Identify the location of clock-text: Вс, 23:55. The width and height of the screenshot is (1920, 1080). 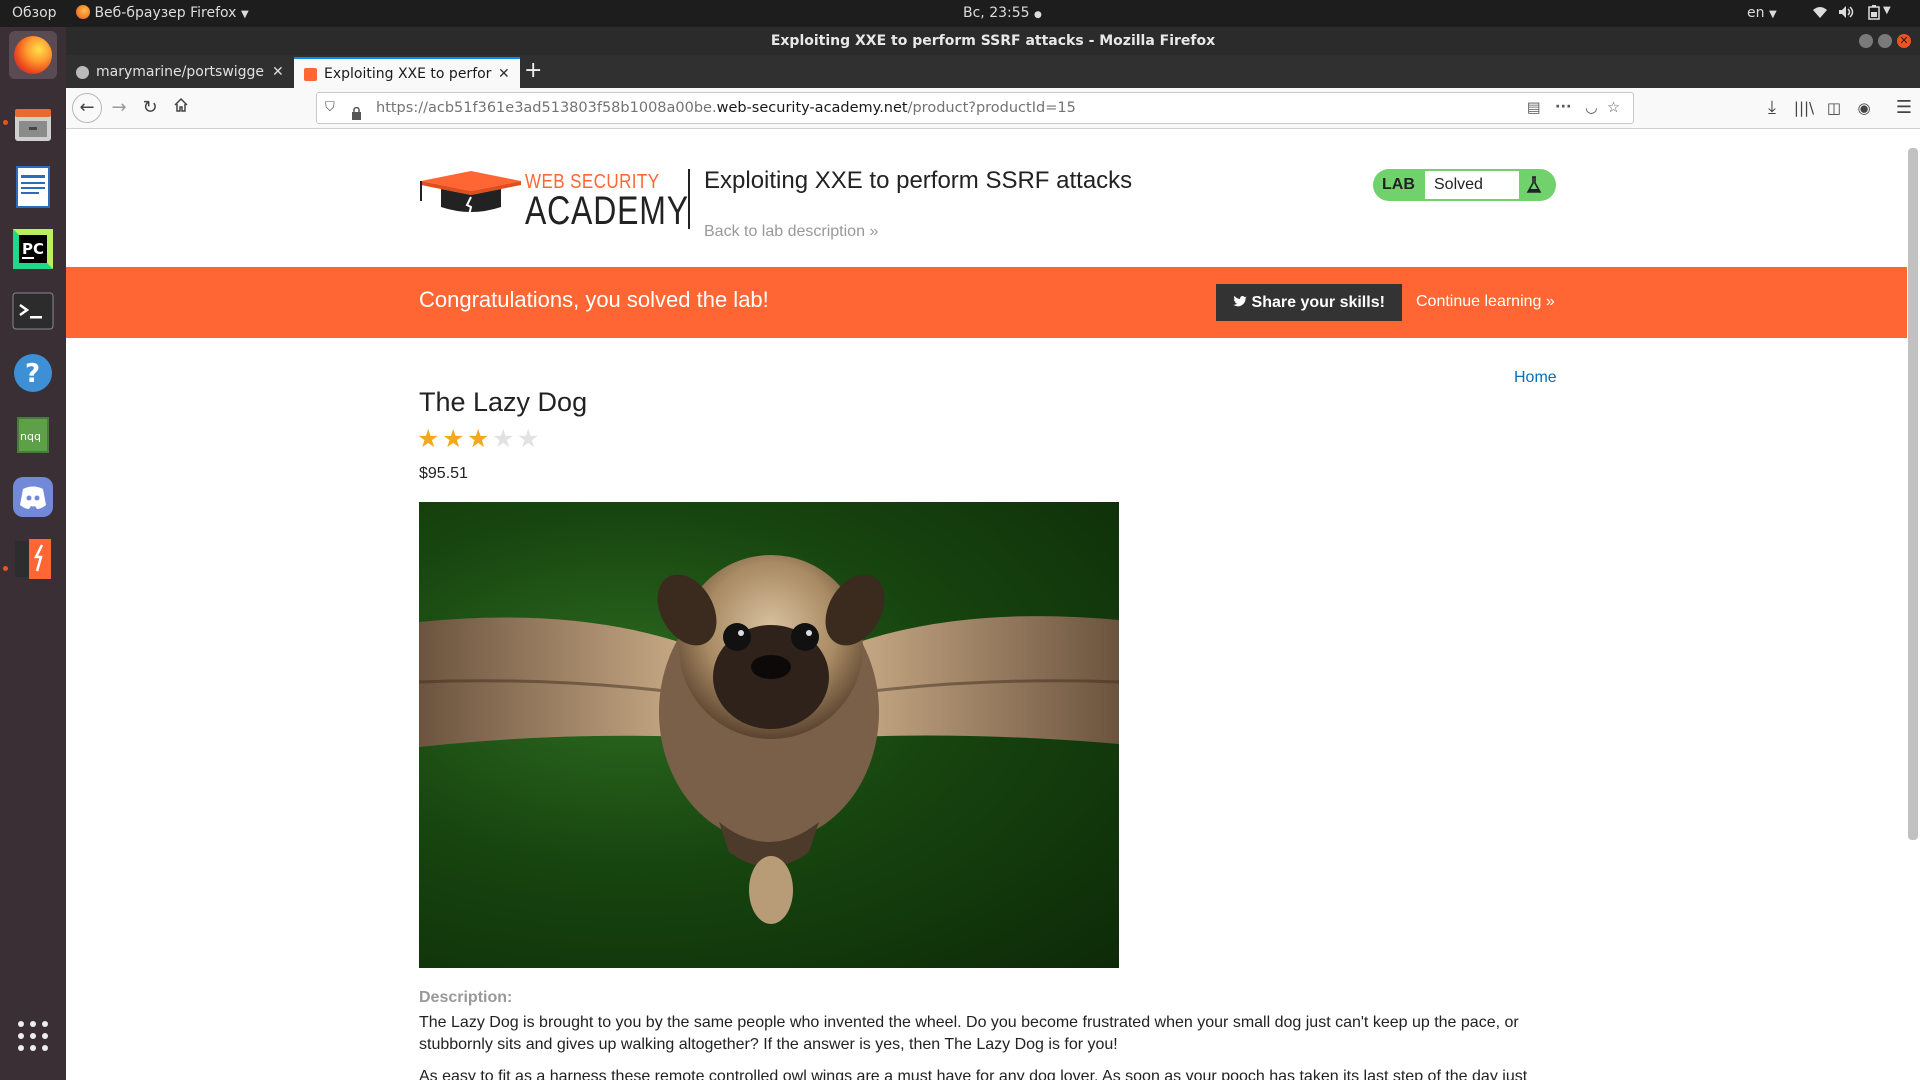
(996, 13).